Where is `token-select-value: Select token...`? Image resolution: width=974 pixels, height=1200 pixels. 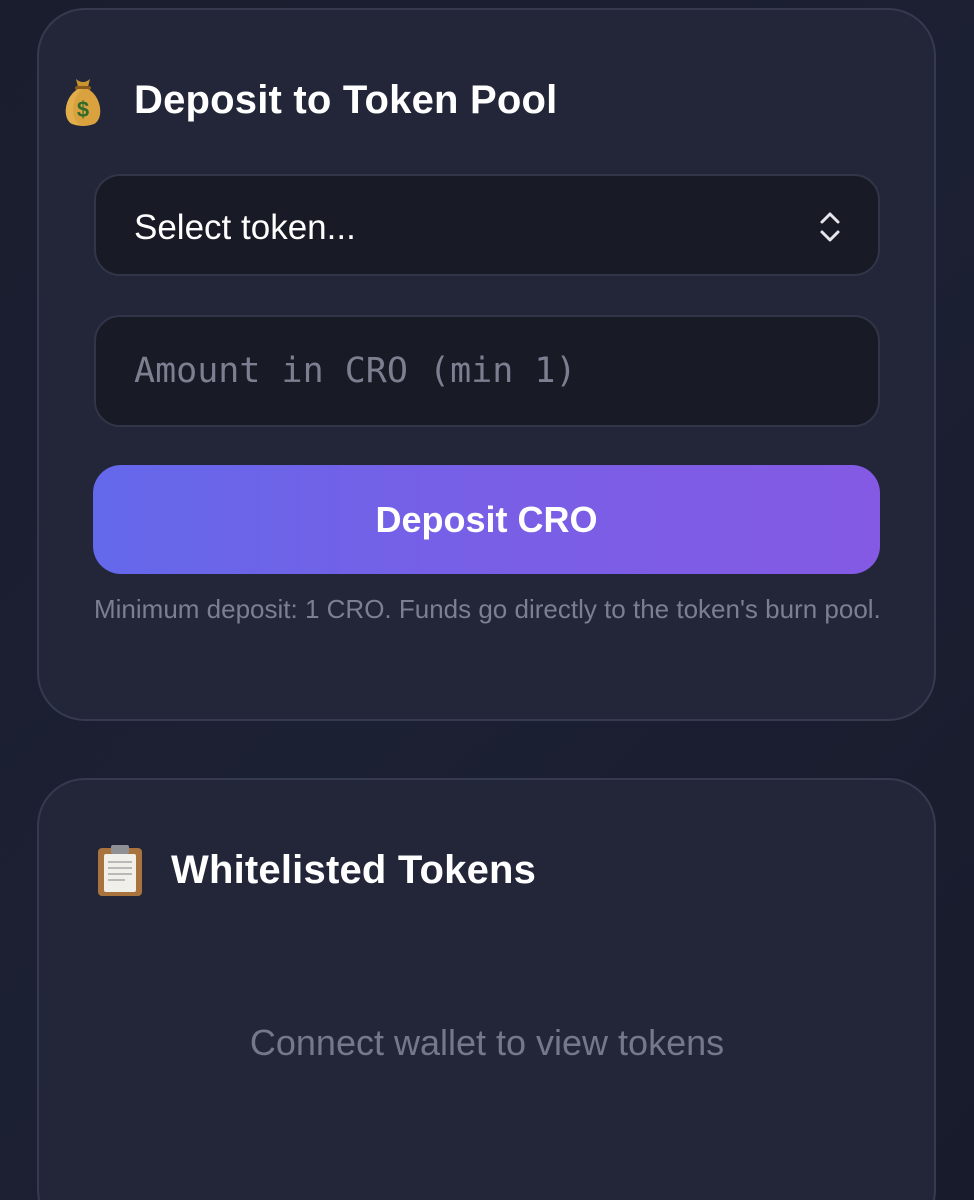
token-select-value: Select token... is located at coordinates (245, 227).